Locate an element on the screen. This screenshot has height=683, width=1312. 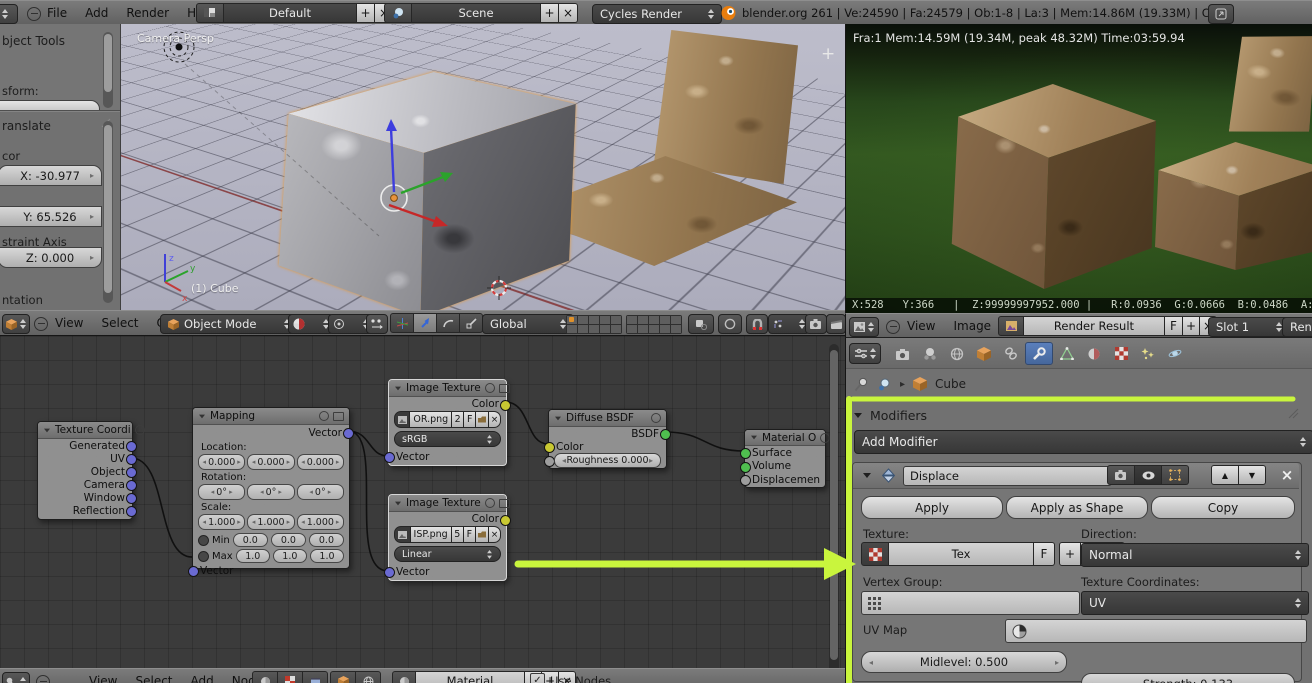
layer-cell-active is located at coordinates (572, 320).